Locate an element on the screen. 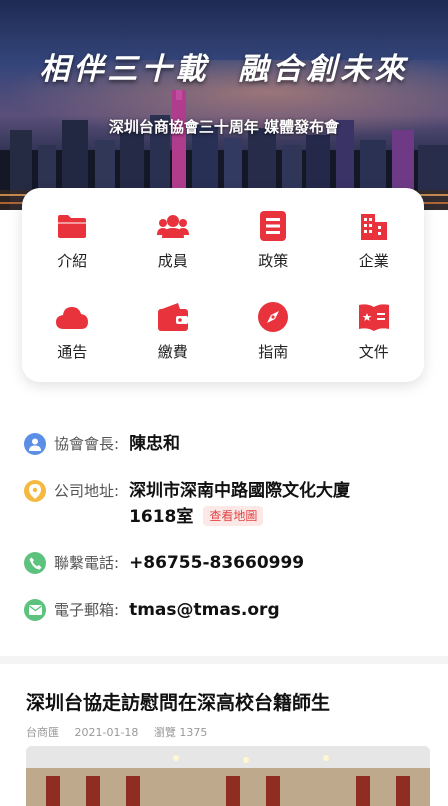 This screenshot has width=448, height=806. menu-item-documents: 文件 is located at coordinates (374, 331).